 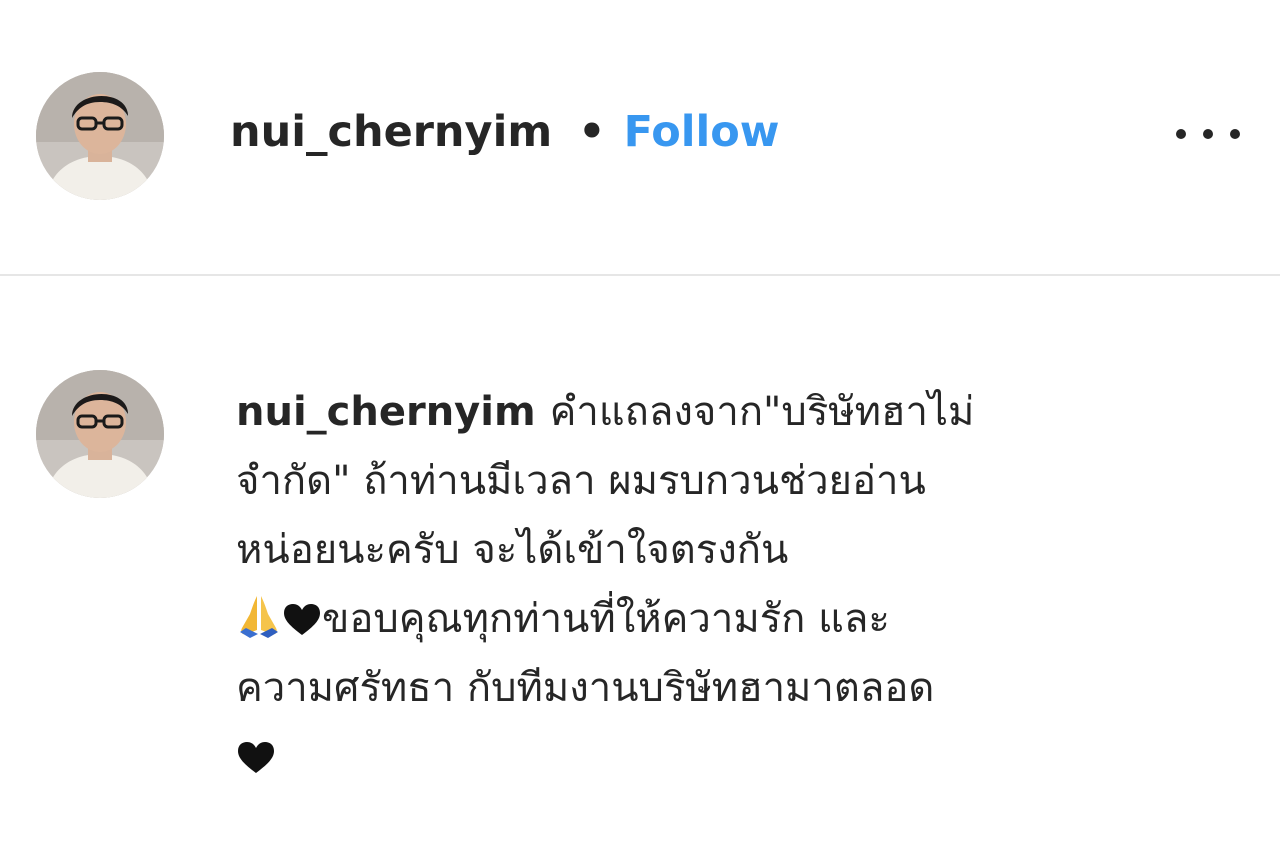 I want to click on header-username: nui_chernyim, so click(x=391, y=132).